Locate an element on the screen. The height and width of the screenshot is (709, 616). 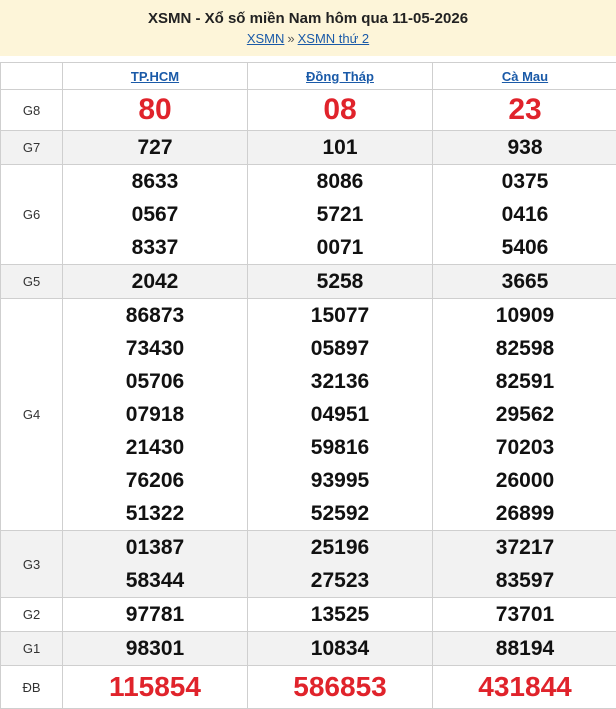
prize-cell: 25196 27523 is located at coordinates (340, 564).